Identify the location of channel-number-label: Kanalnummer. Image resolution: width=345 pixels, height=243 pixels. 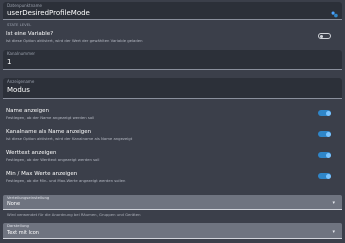
(21, 53).